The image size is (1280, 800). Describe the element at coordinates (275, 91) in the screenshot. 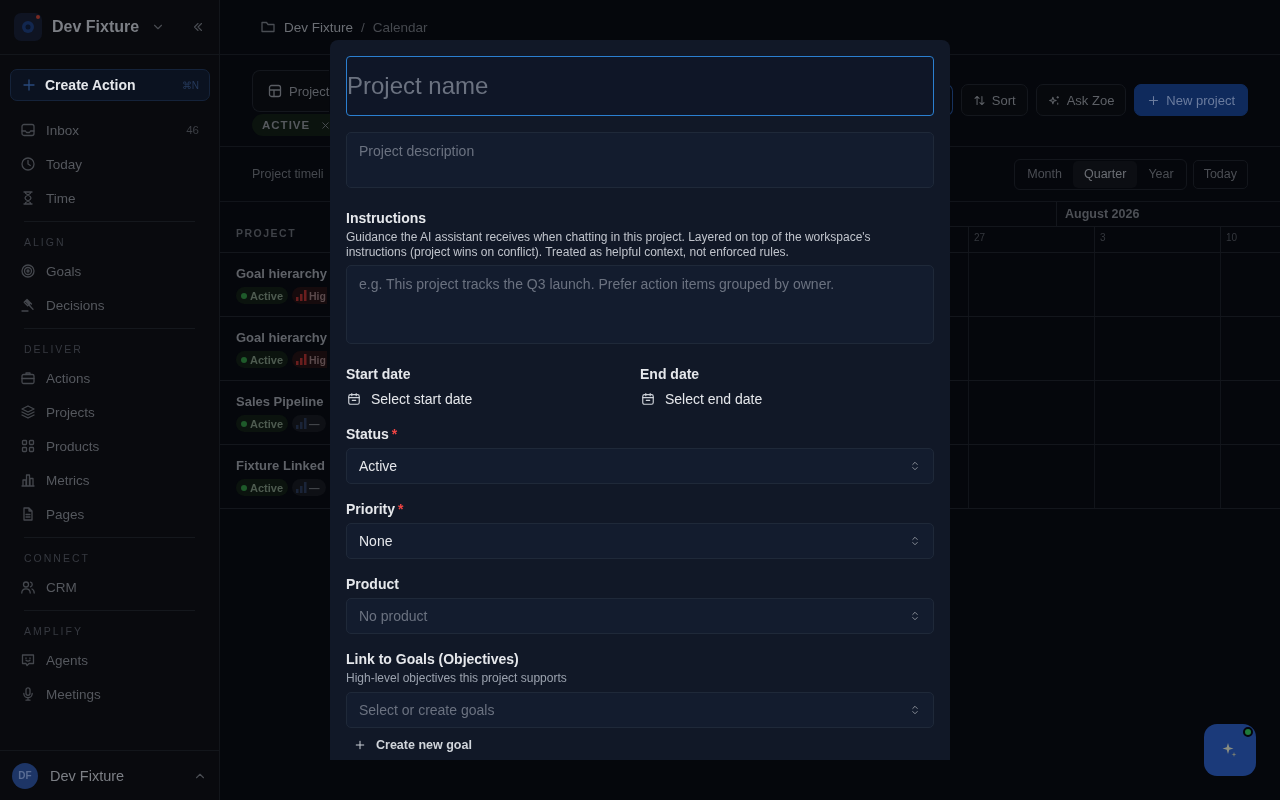

I see `table-icon` at that location.